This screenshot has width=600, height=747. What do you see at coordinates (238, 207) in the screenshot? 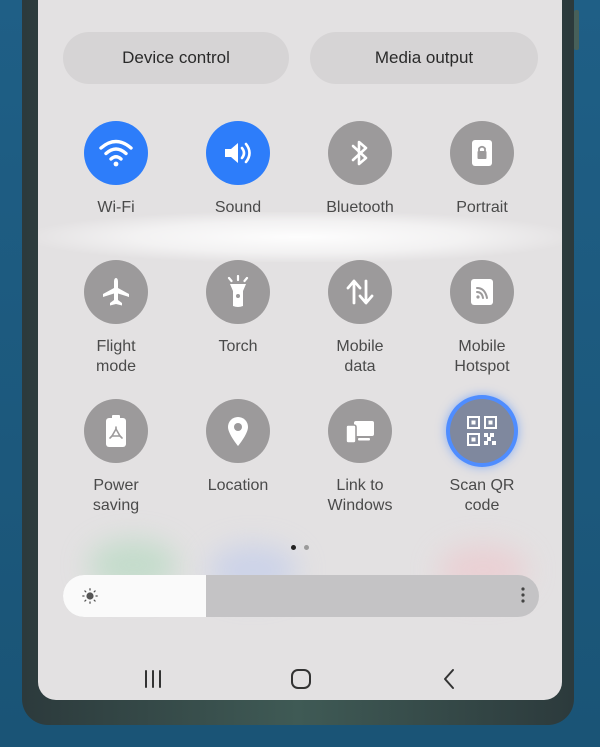
I see `tile-label: Sound` at bounding box center [238, 207].